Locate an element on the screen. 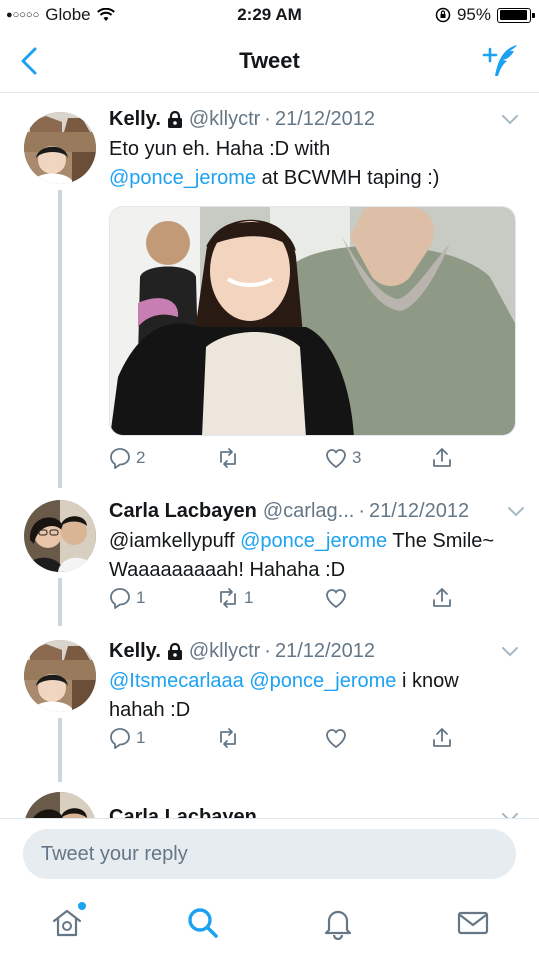  search-icon is located at coordinates (203, 923).